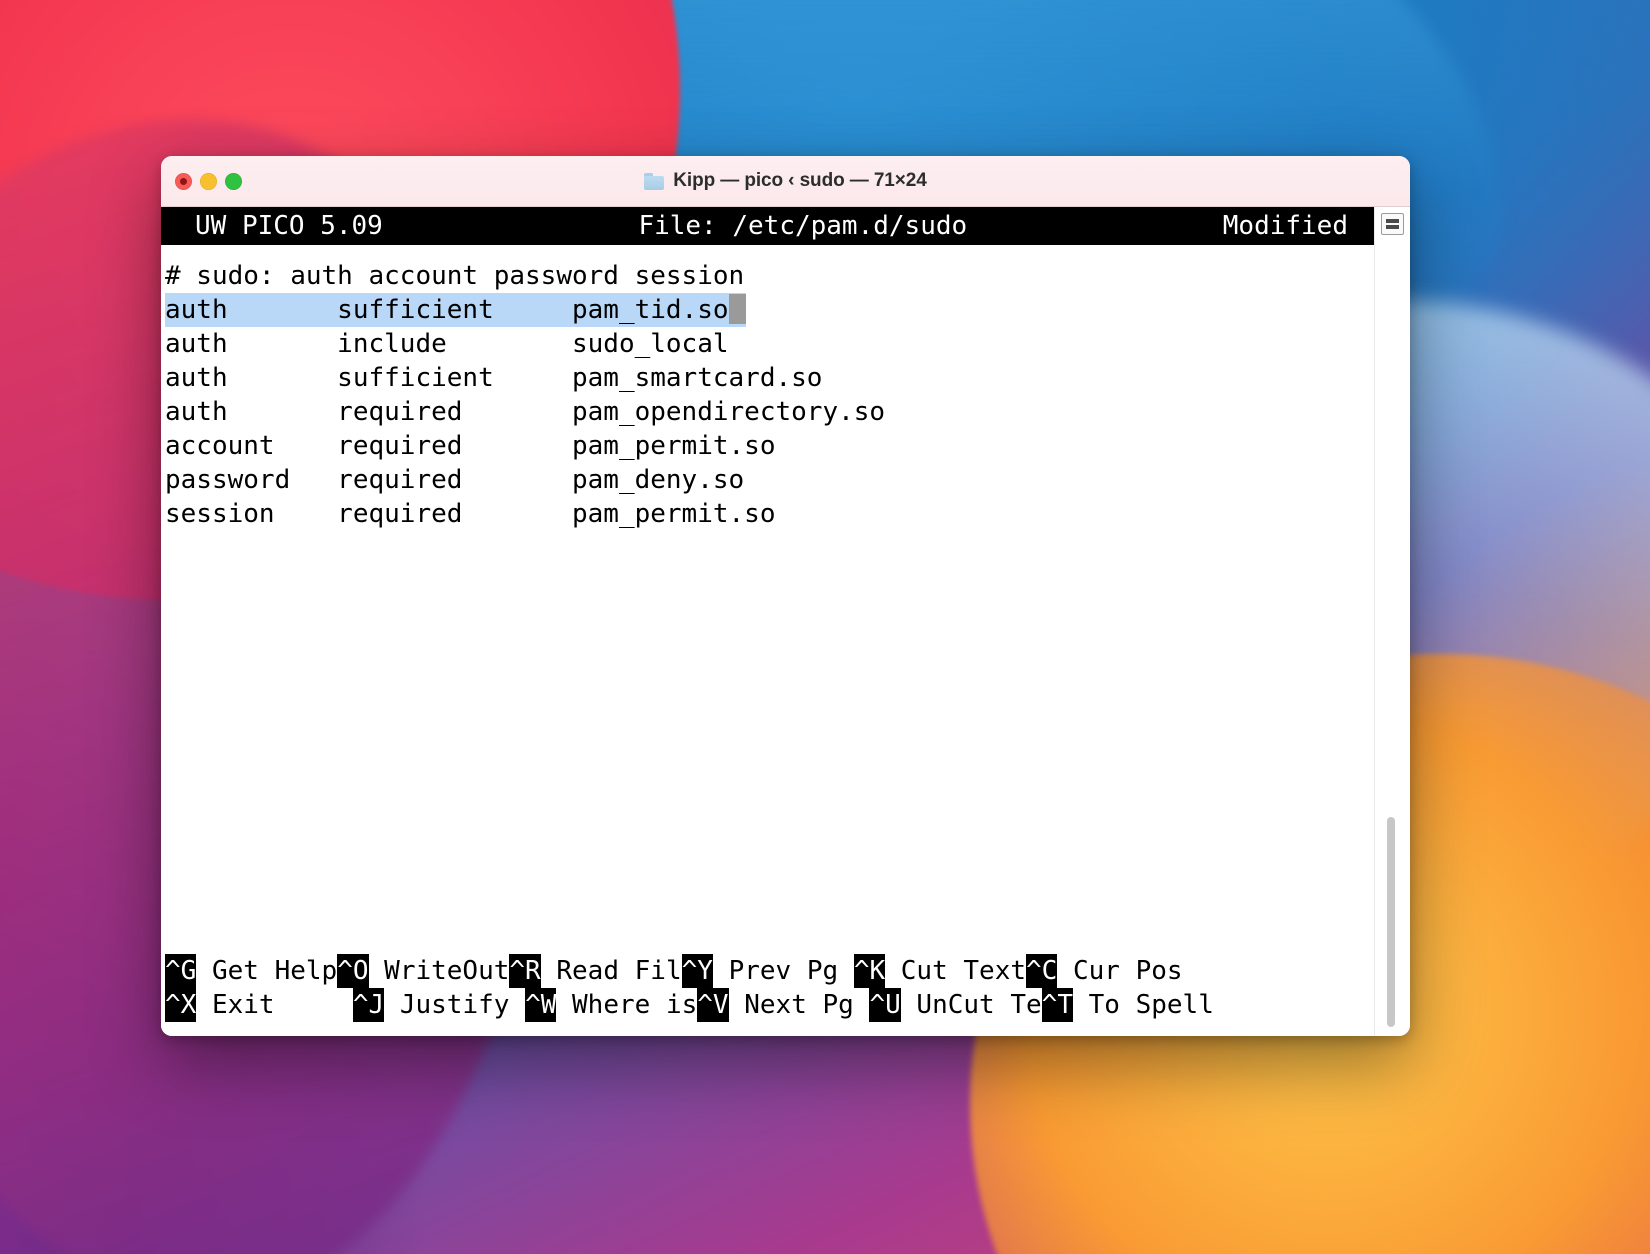 Image resolution: width=1650 pixels, height=1254 pixels. What do you see at coordinates (494, 378) in the screenshot?
I see `editor-line-text: auth sufficient pam_smartcard.so` at bounding box center [494, 378].